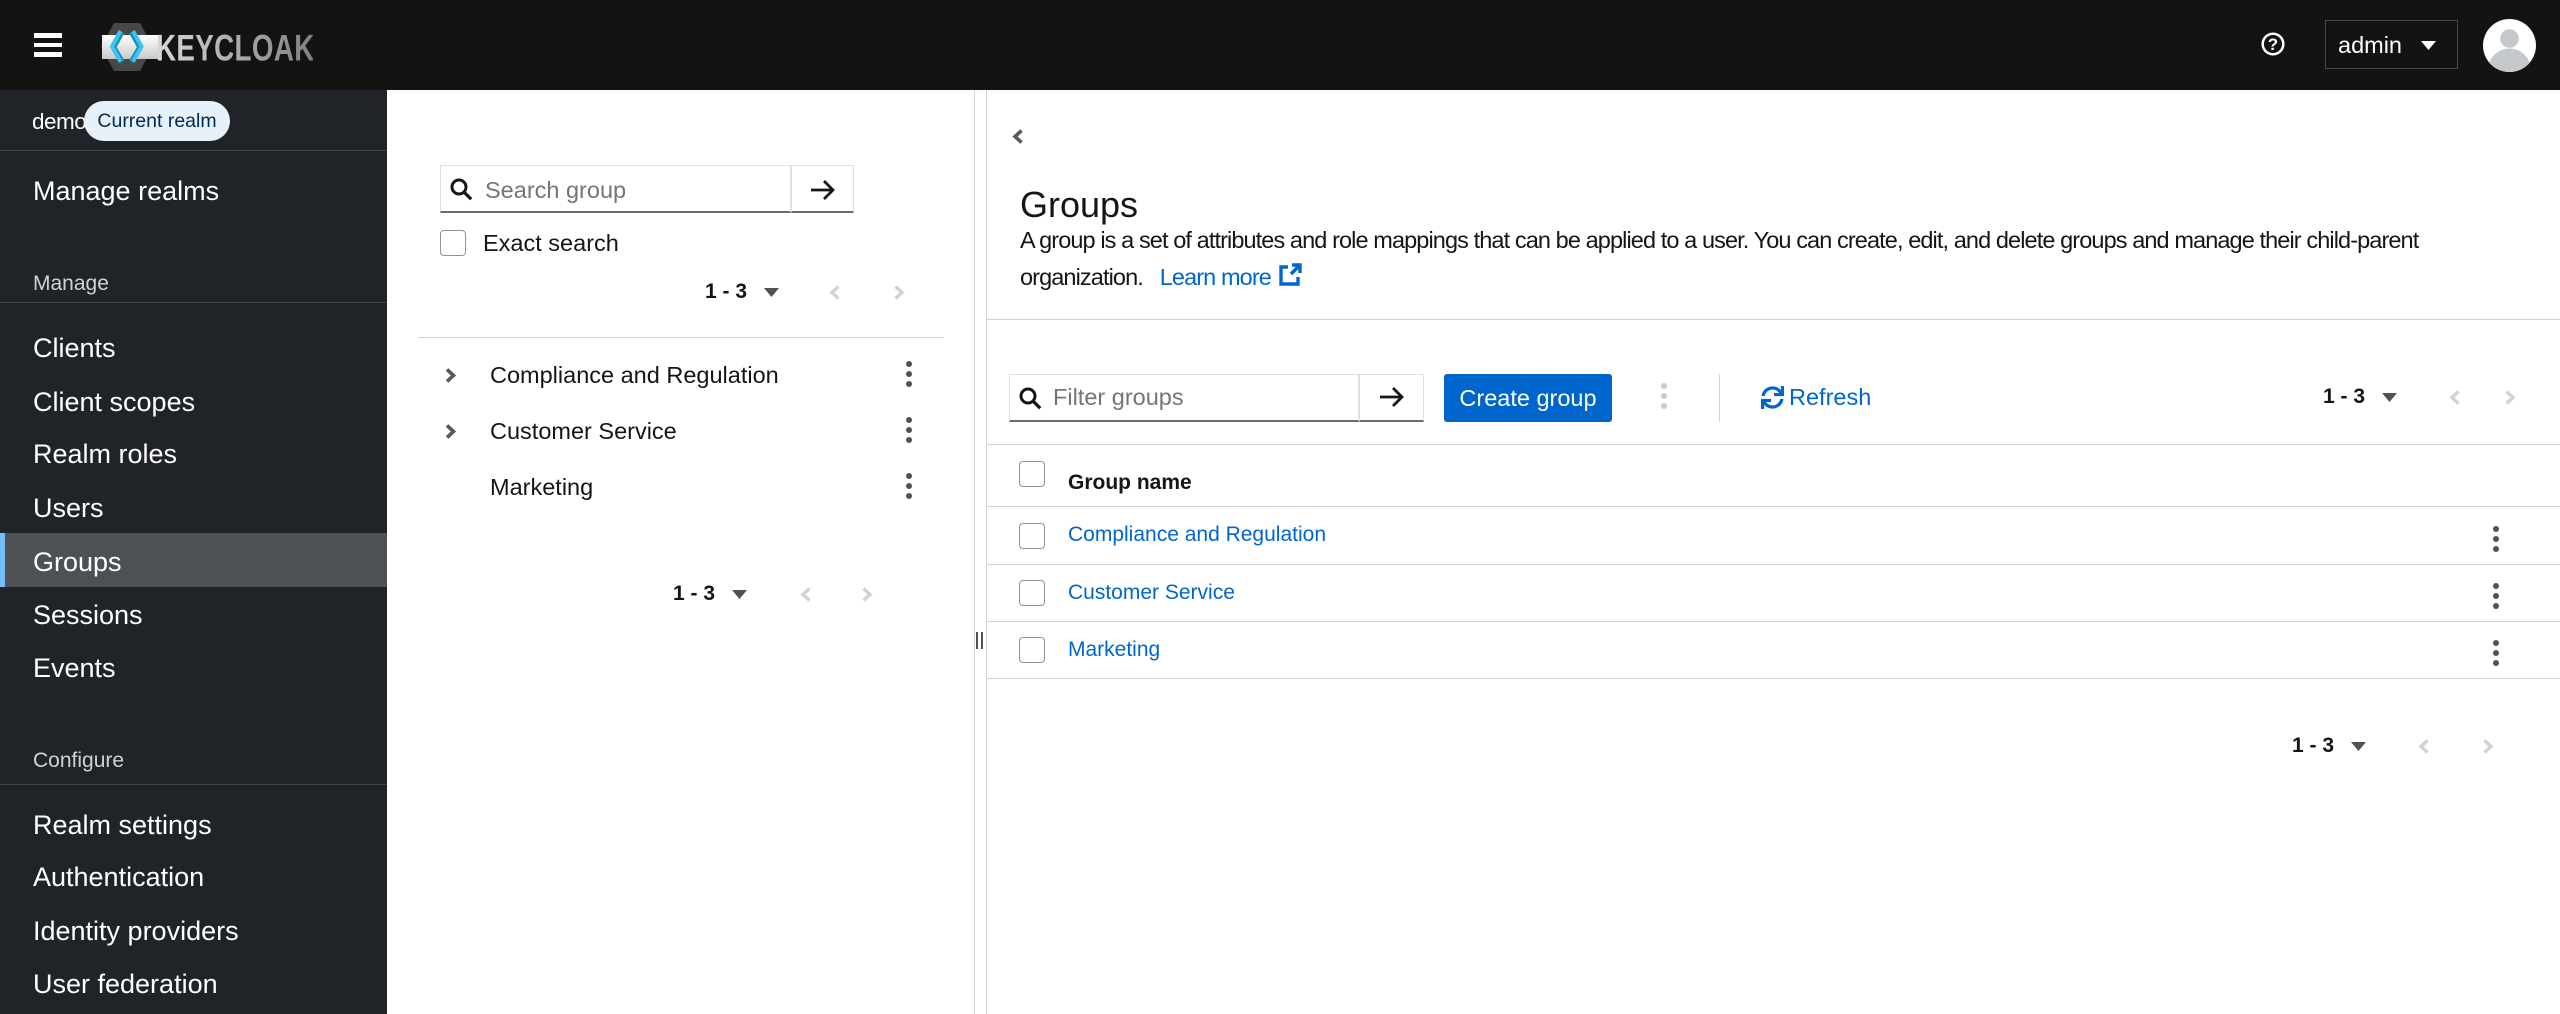  I want to click on svg-text: KEYCLOAK, so click(234, 48).